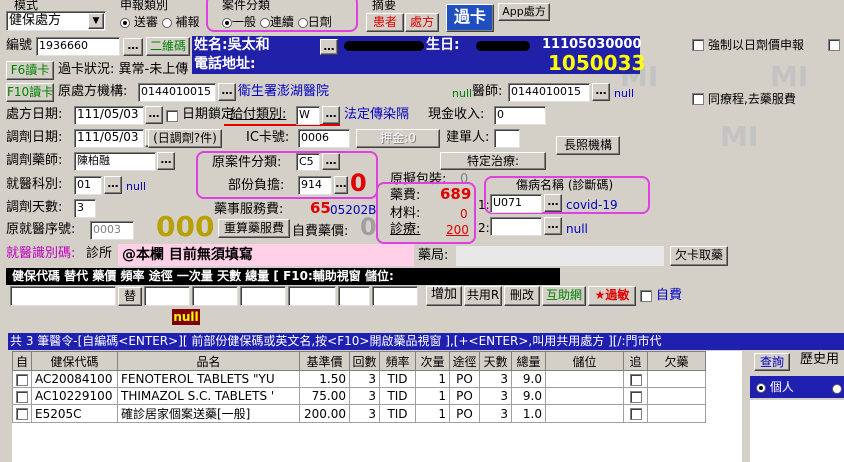 This screenshot has height=462, width=844. I want to click on order-price-input, so click(167, 296).